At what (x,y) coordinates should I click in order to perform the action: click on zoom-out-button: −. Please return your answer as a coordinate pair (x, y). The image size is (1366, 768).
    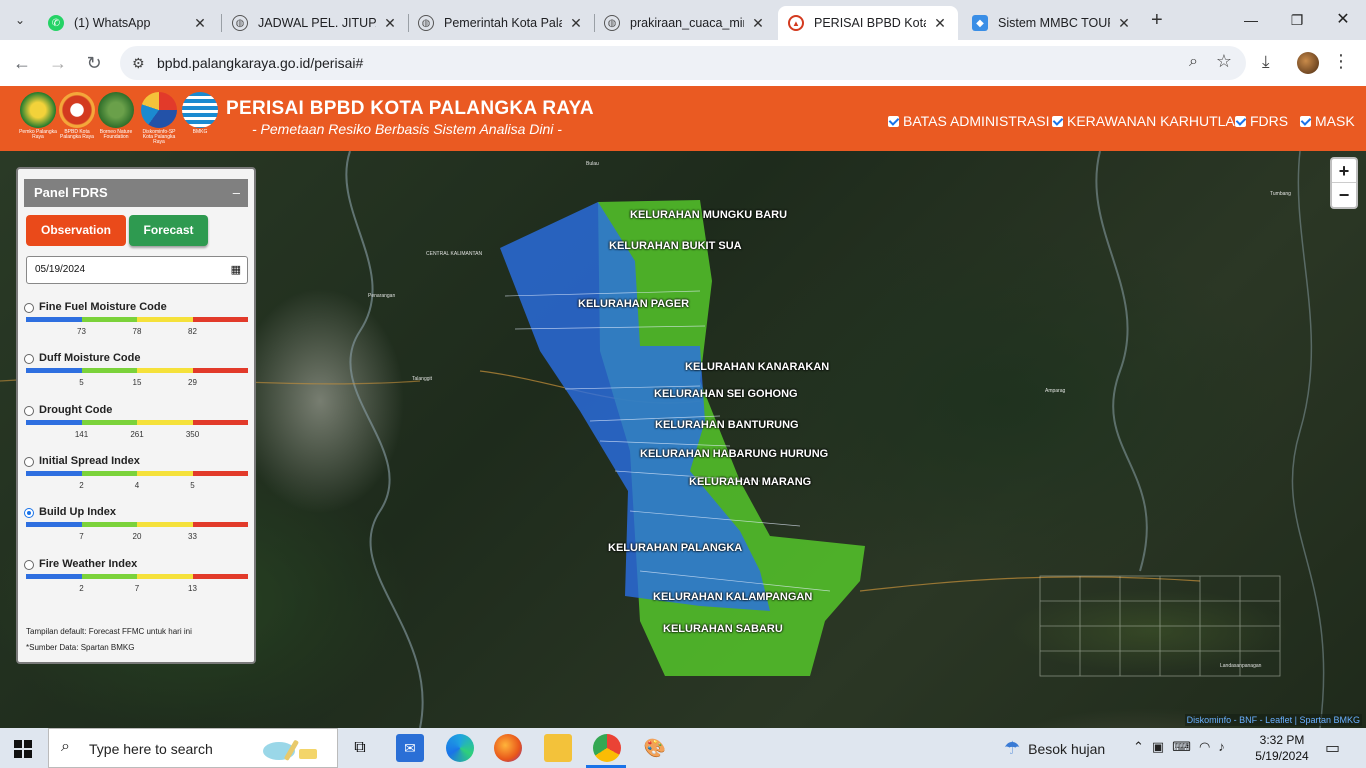
    Looking at the image, I should click on (1344, 195).